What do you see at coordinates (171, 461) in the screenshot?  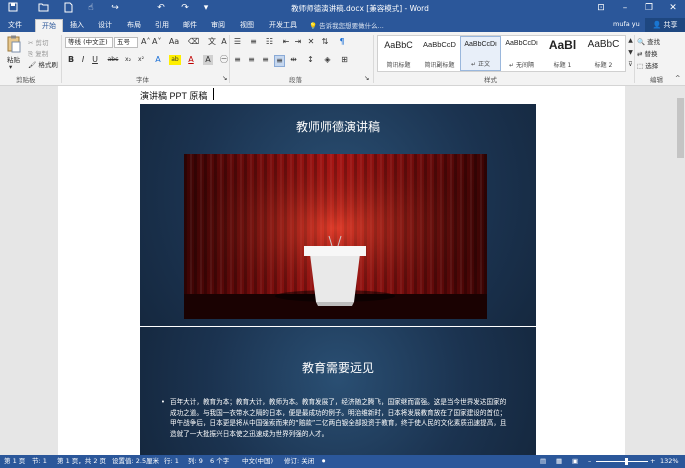 I see `status-line: 行: 1` at bounding box center [171, 461].